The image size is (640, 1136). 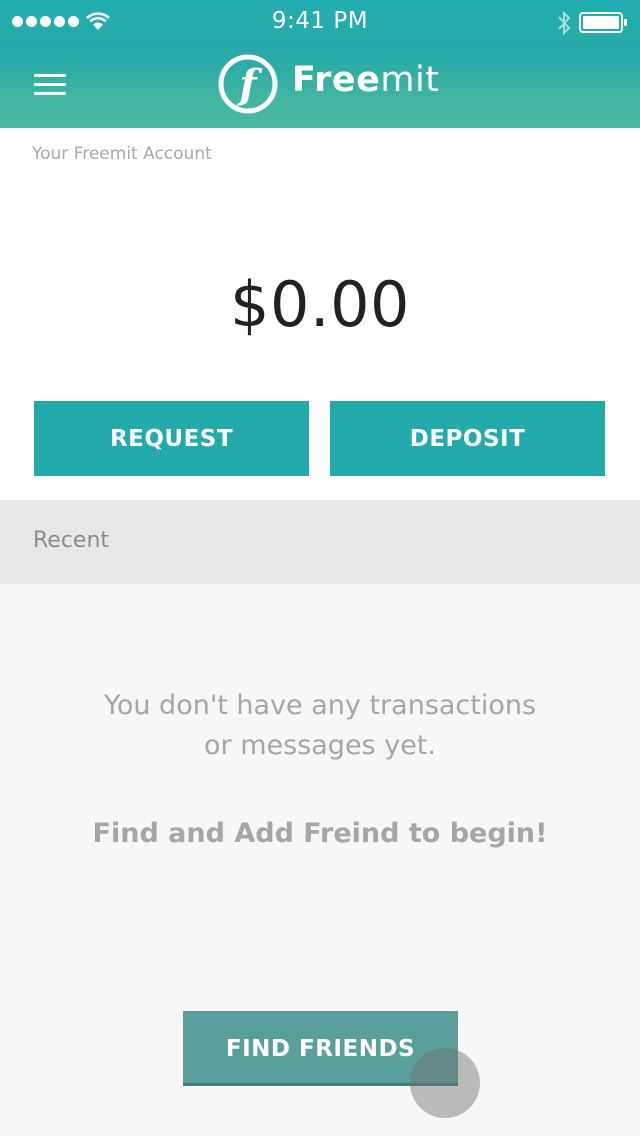 I want to click on brand-name-bold: Free, so click(x=336, y=80).